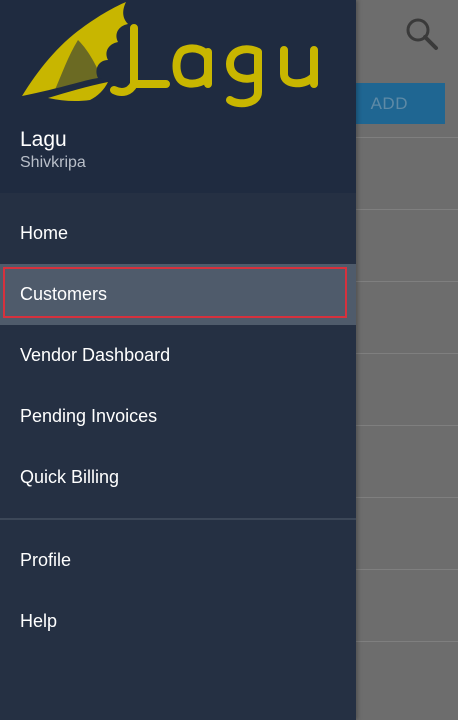 This screenshot has width=458, height=720. Describe the element at coordinates (178, 519) in the screenshot. I see `menu-divider` at that location.